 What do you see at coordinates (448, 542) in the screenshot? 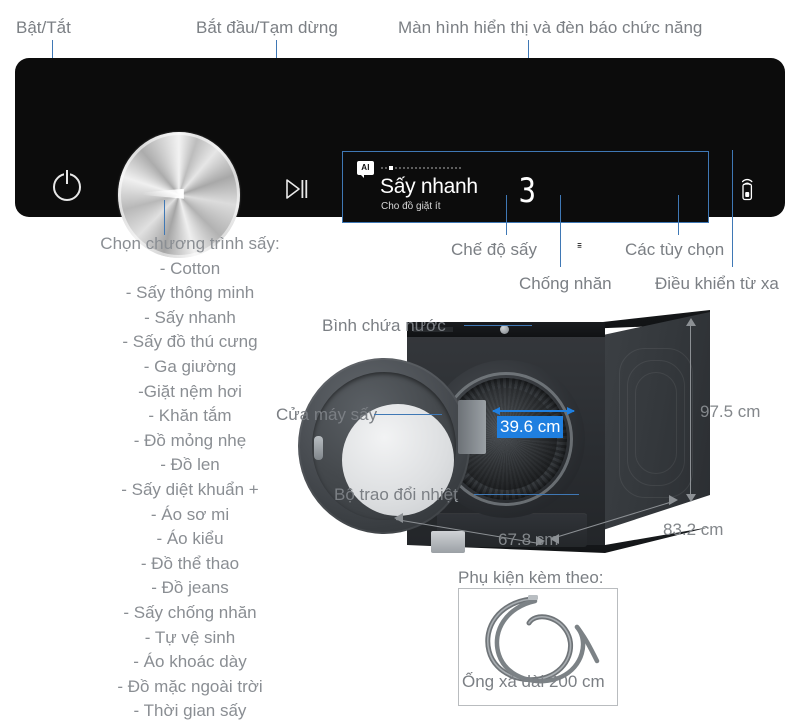
I see `front-label-plate` at bounding box center [448, 542].